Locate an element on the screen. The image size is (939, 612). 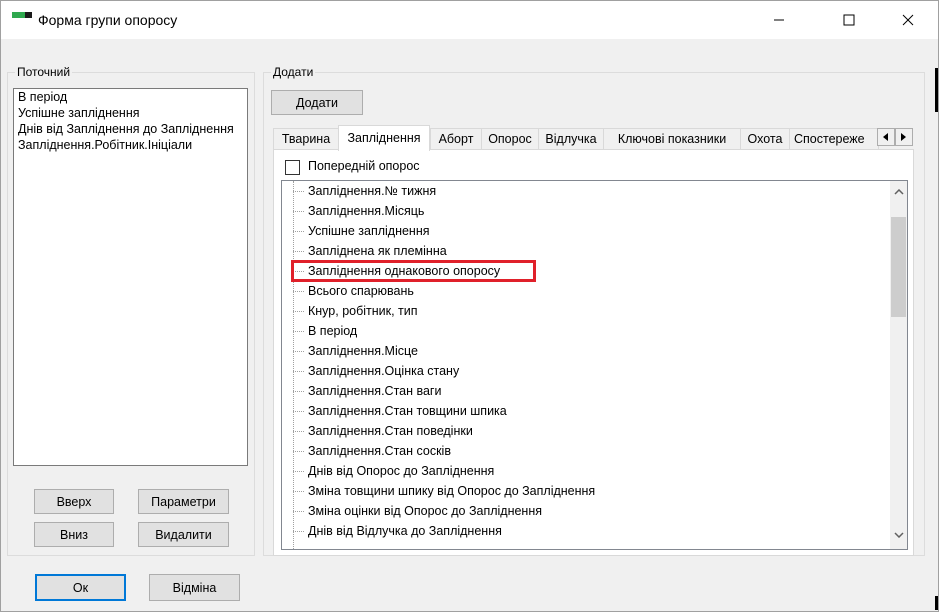
minimize-button is located at coordinates (779, 20).